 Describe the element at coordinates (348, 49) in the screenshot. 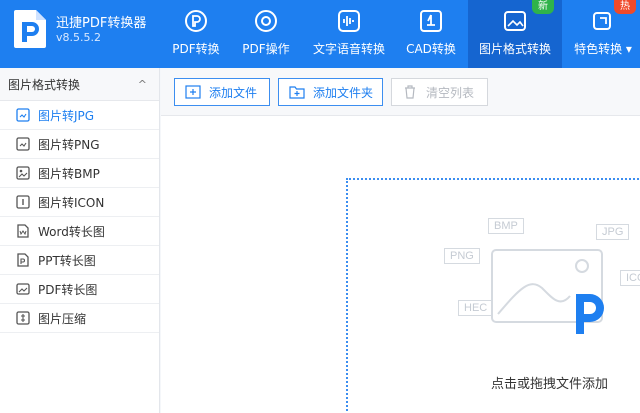

I see `tab-label: 文字语音转换` at that location.